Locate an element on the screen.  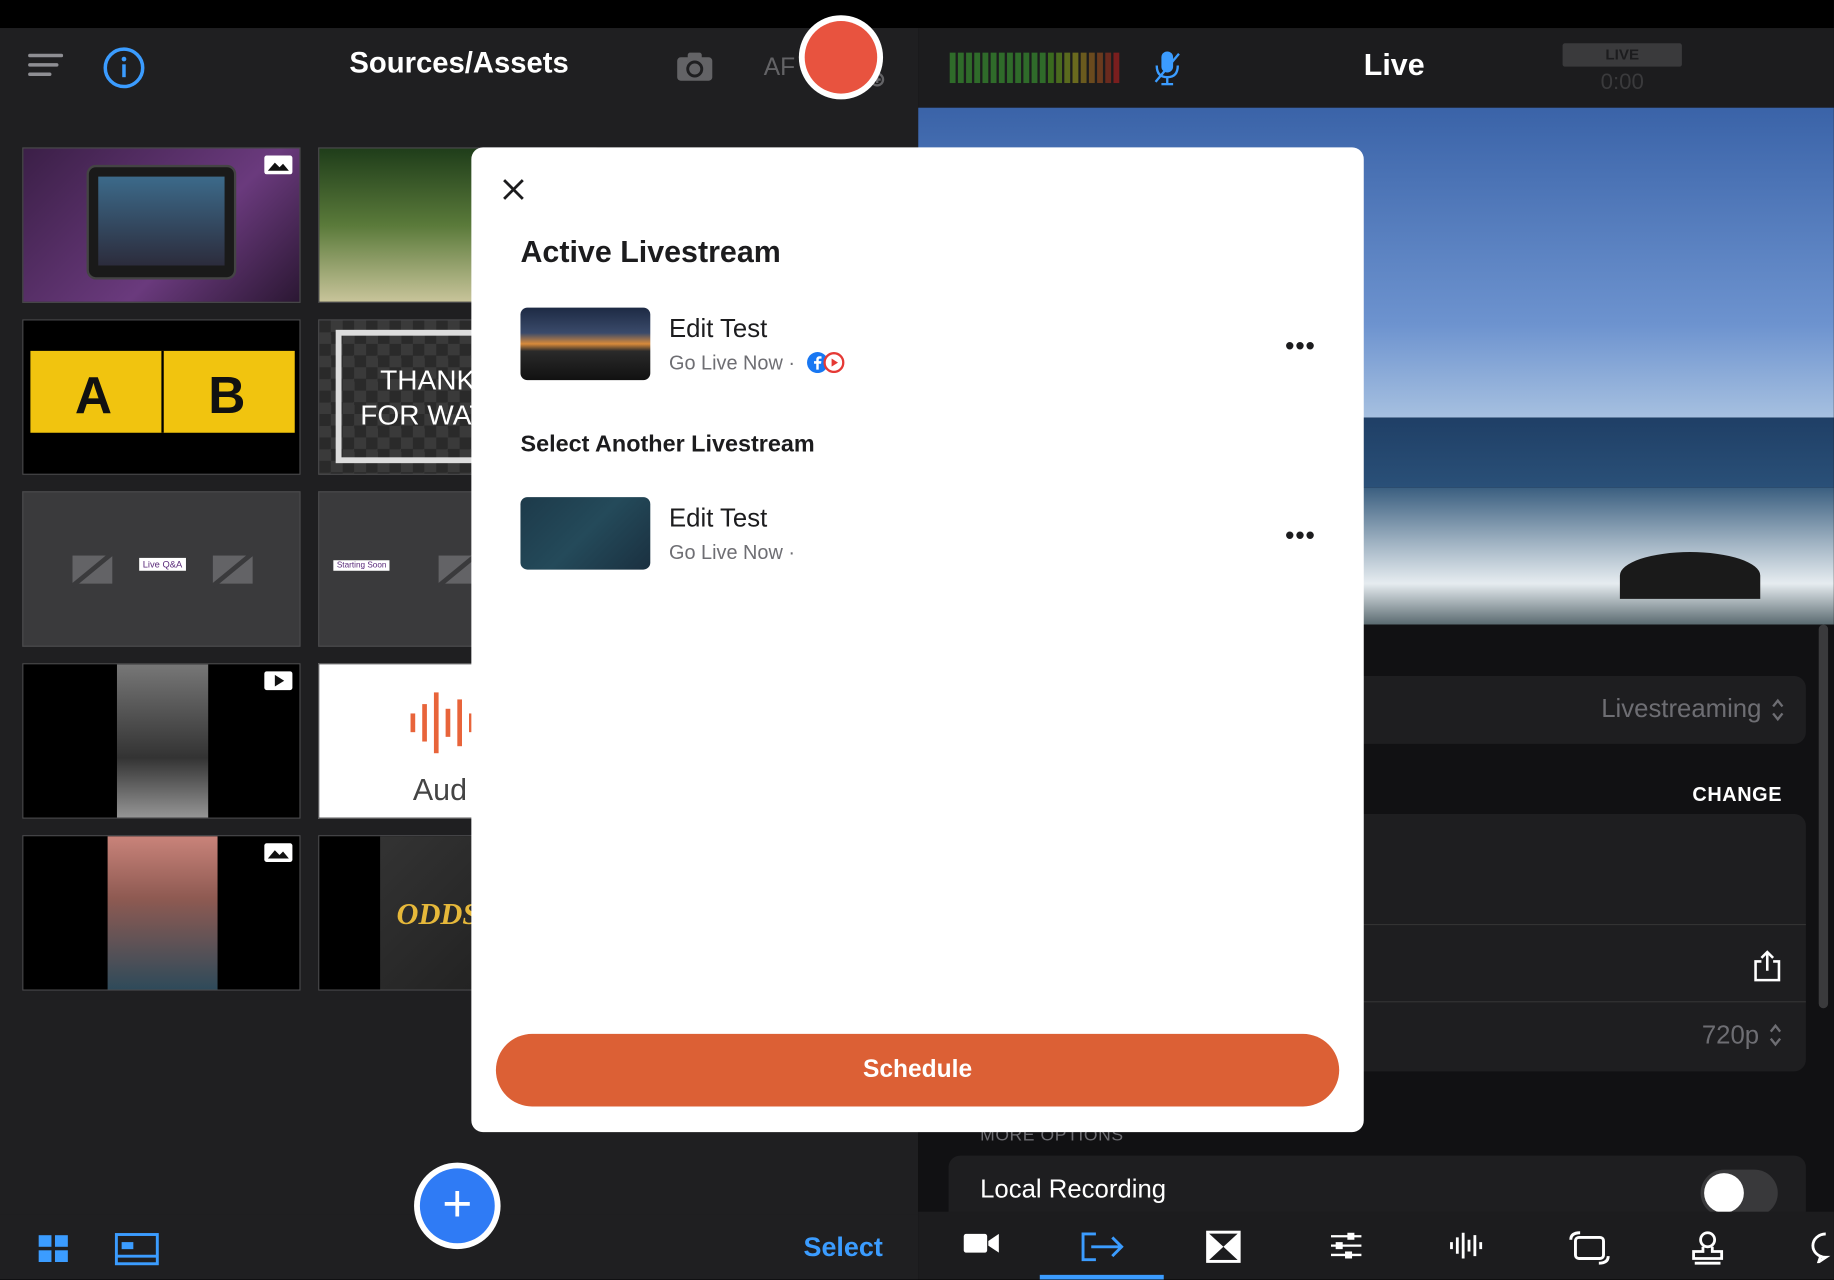
camera-icon is located at coordinates (981, 1246).